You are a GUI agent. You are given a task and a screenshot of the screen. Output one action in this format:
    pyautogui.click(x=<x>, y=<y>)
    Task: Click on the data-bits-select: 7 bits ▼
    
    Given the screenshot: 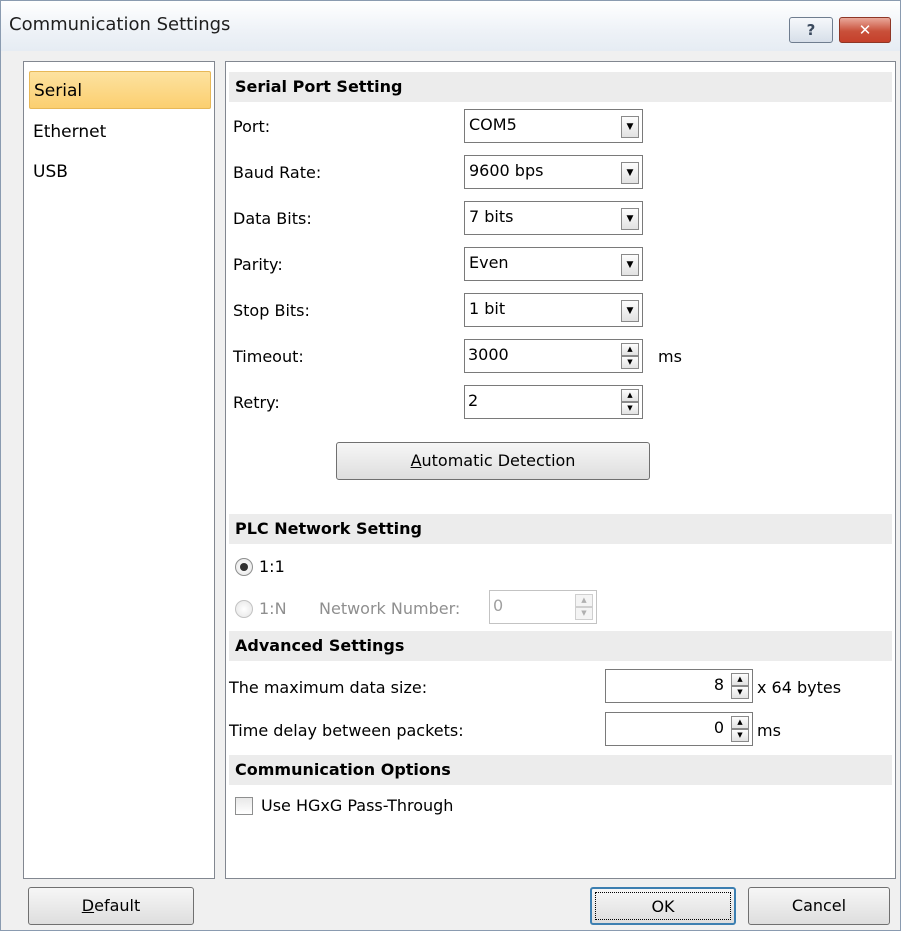 What is the action you would take?
    pyautogui.click(x=553, y=218)
    